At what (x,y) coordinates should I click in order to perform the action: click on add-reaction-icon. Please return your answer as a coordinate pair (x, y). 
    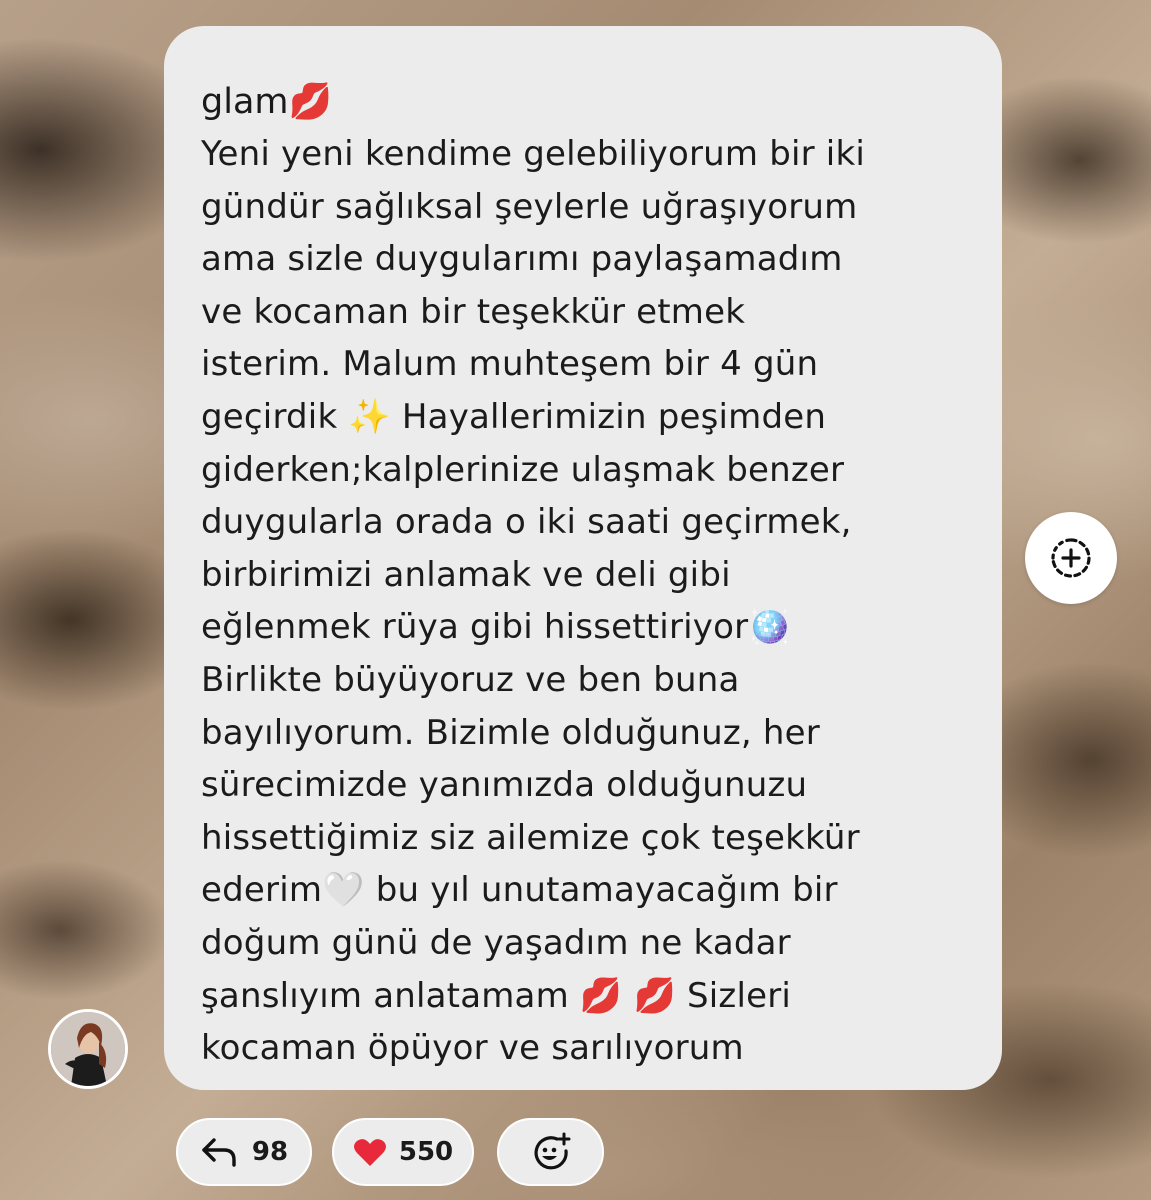
    Looking at the image, I should click on (551, 1152).